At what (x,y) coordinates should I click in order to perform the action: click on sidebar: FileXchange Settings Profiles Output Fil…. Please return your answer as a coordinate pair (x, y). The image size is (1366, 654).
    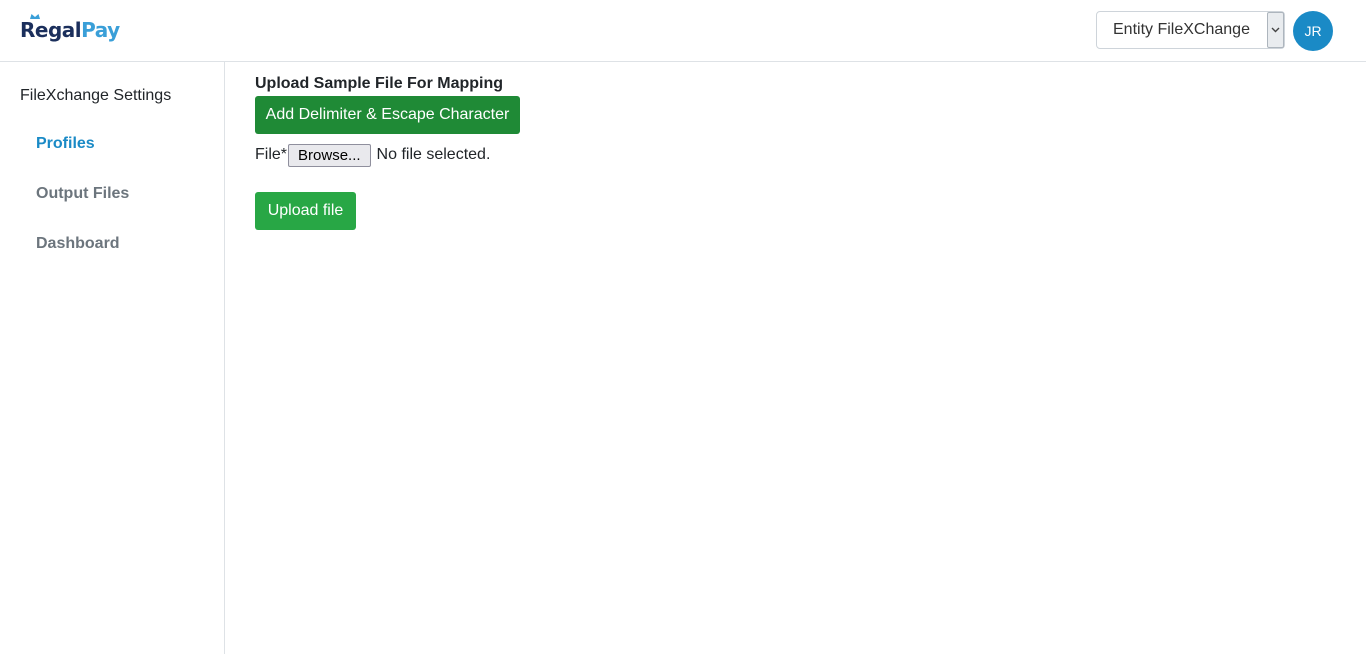
    Looking at the image, I should click on (112, 358).